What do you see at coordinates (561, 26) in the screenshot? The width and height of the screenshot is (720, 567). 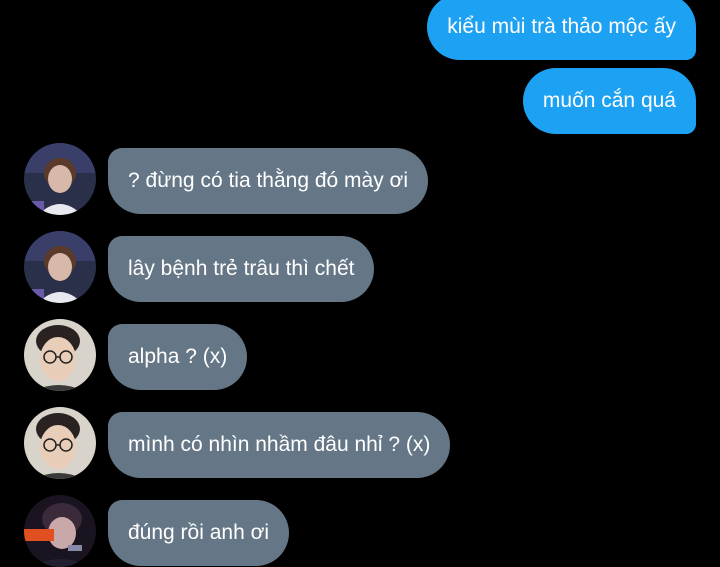 I see `message-text: kiểu mùi trà thảo mộc ấy` at bounding box center [561, 26].